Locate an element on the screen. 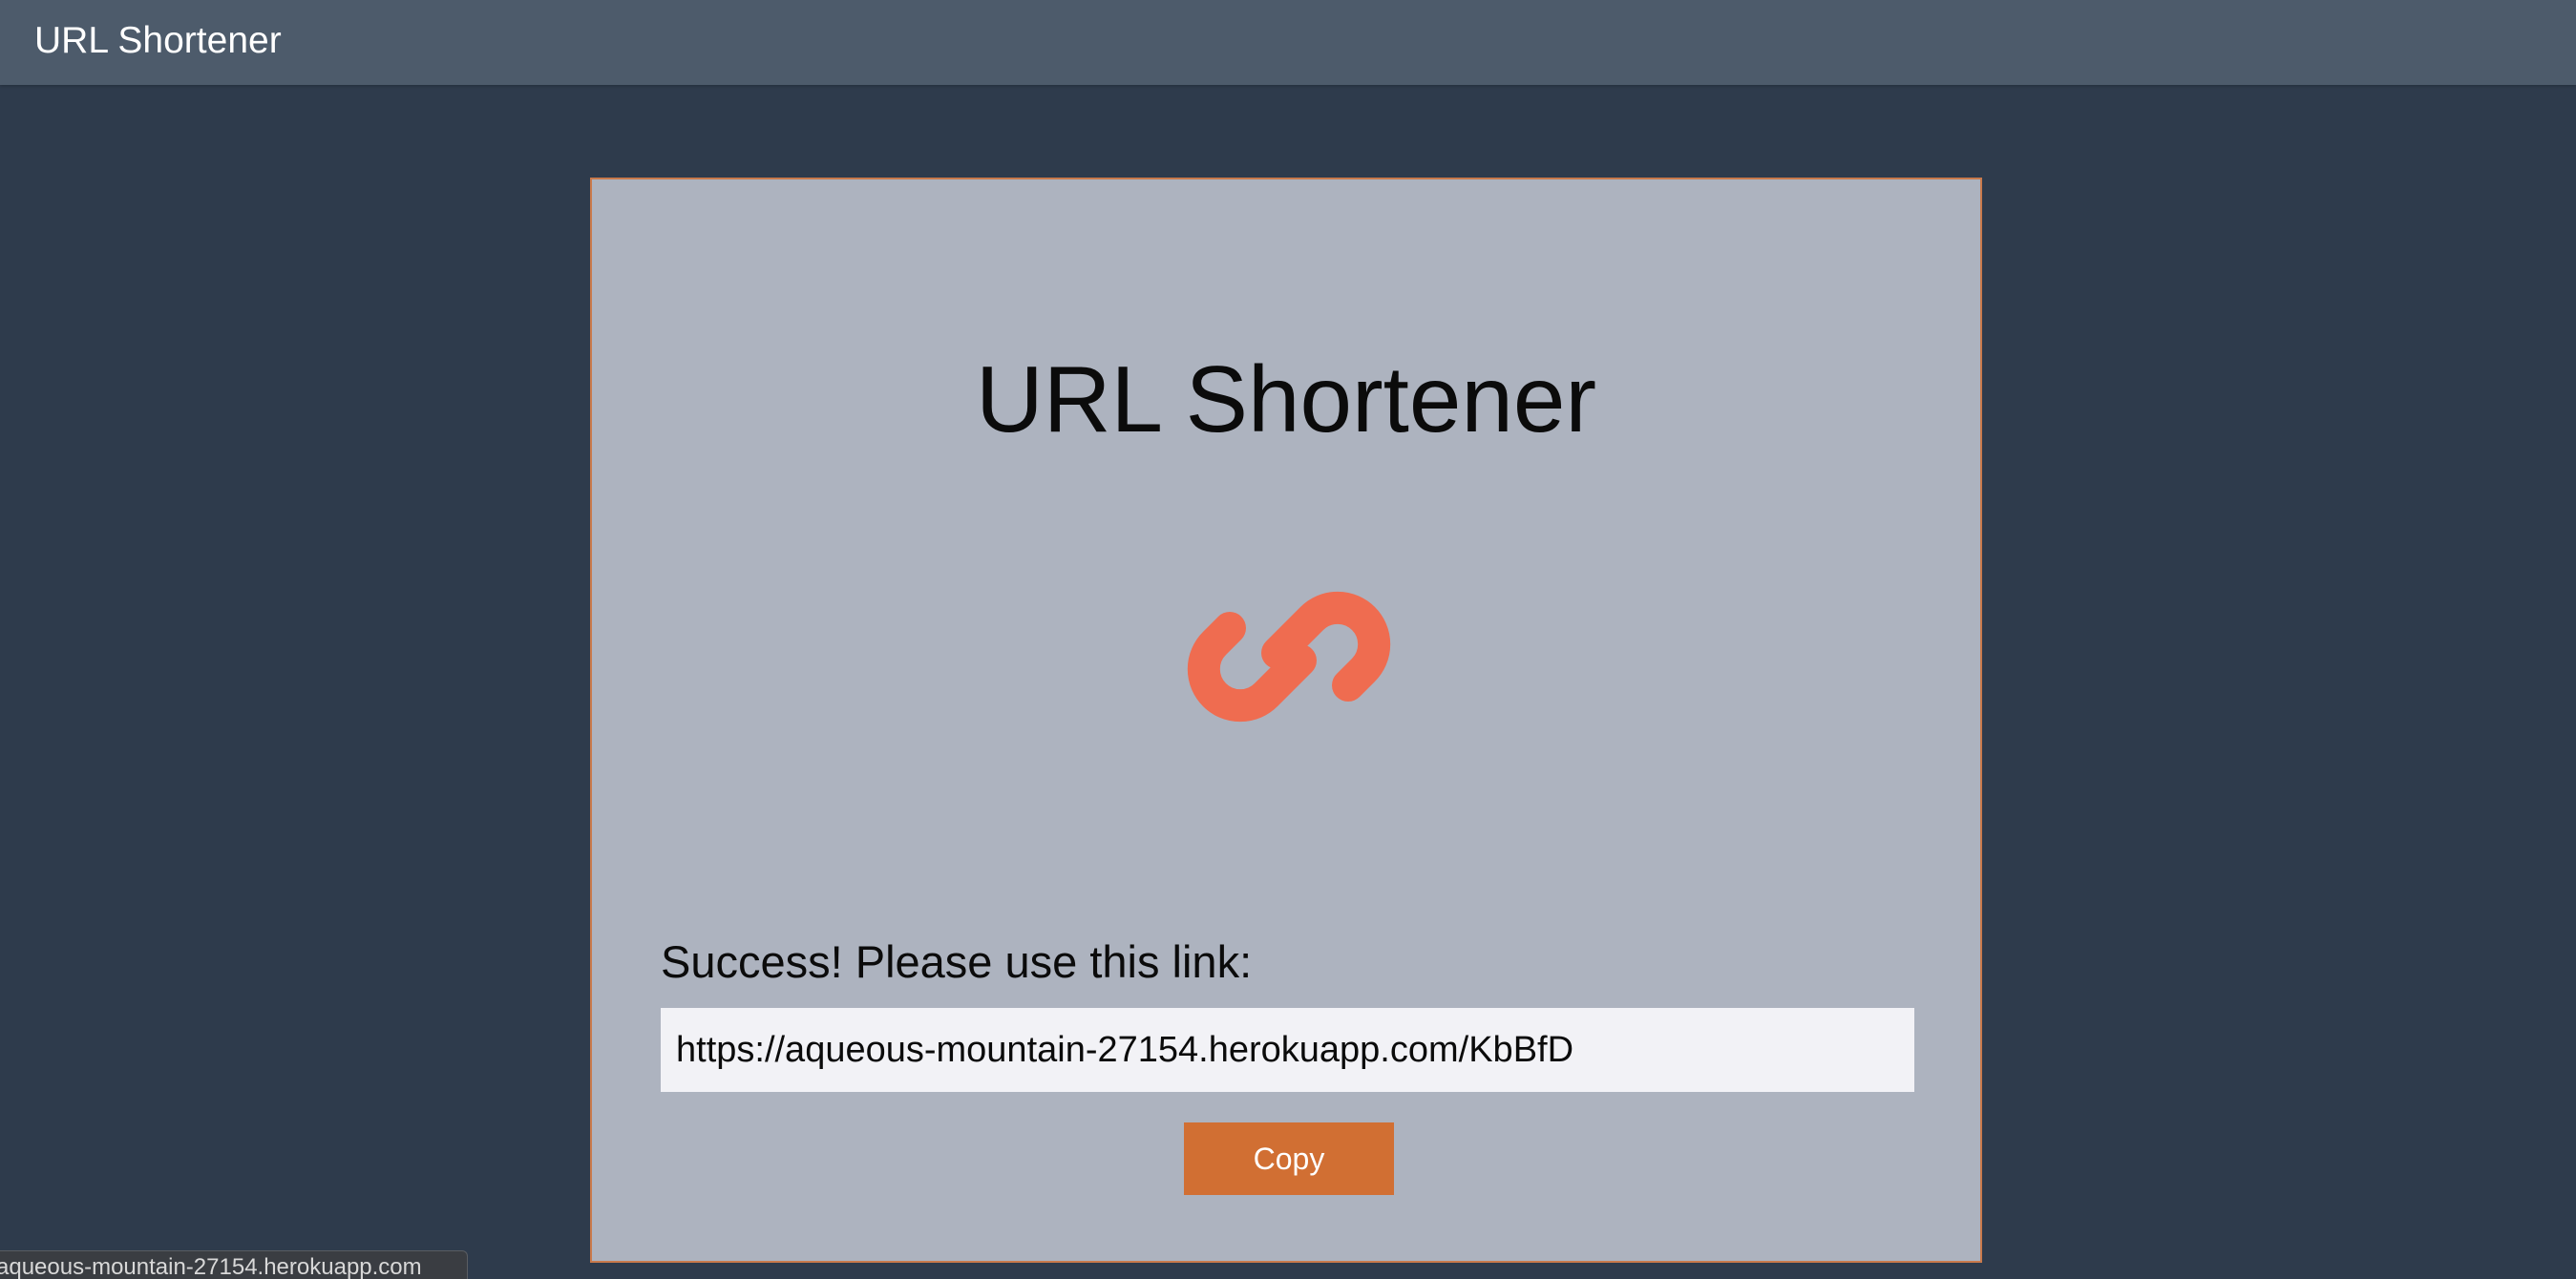 Image resolution: width=2576 pixels, height=1279 pixels. navbar-brand: URL Shortener is located at coordinates (158, 42).